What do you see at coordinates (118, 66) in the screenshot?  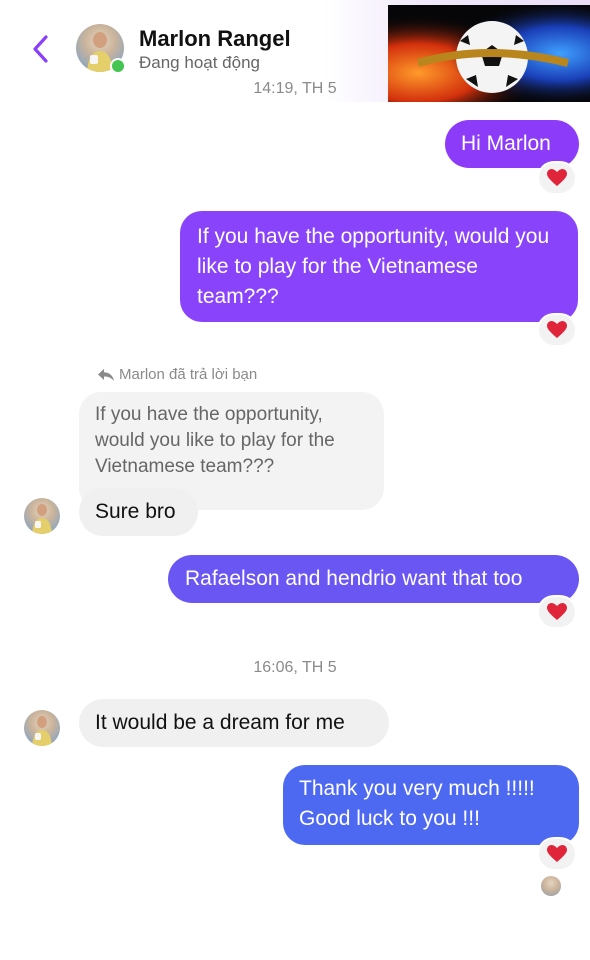 I see `online-indicator` at bounding box center [118, 66].